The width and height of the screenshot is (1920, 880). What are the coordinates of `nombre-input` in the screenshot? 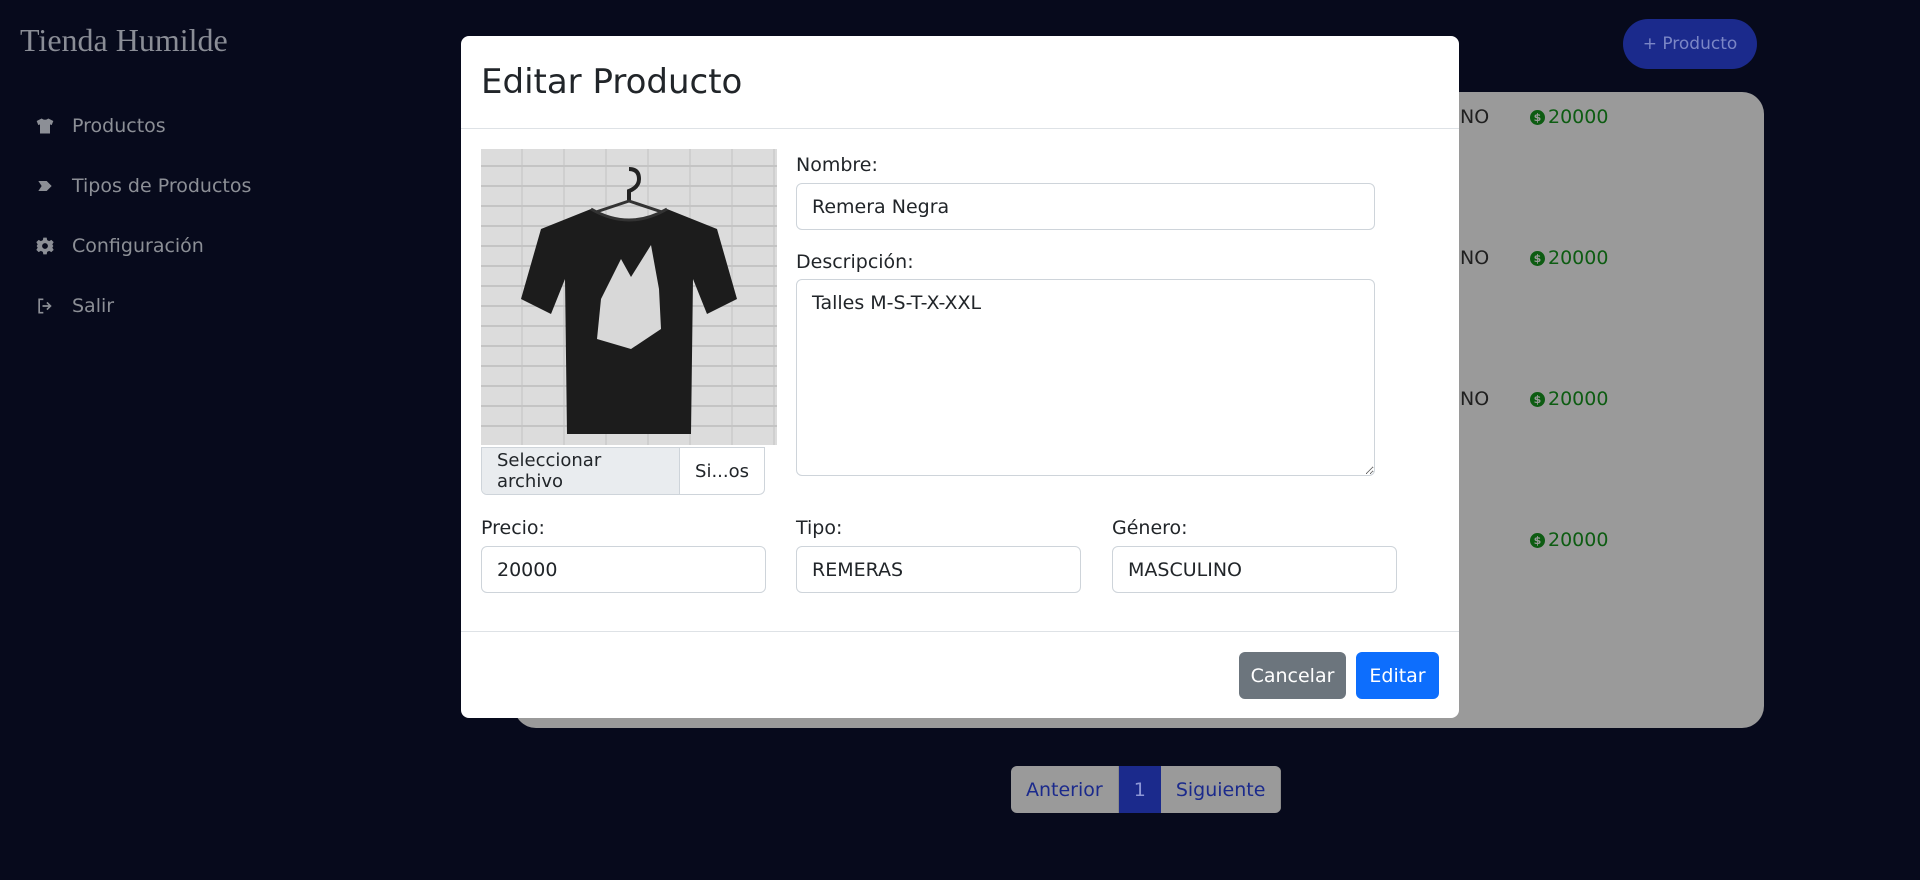 It's located at (1085, 206).